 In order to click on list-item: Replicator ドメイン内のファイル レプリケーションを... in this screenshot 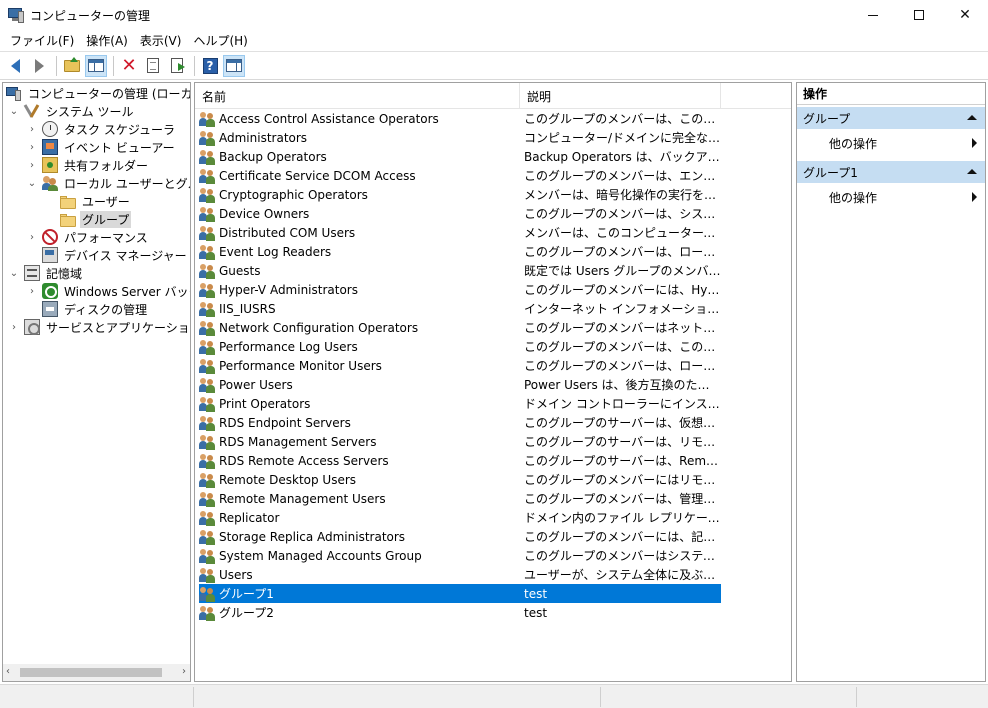, I will do `click(460, 517)`.